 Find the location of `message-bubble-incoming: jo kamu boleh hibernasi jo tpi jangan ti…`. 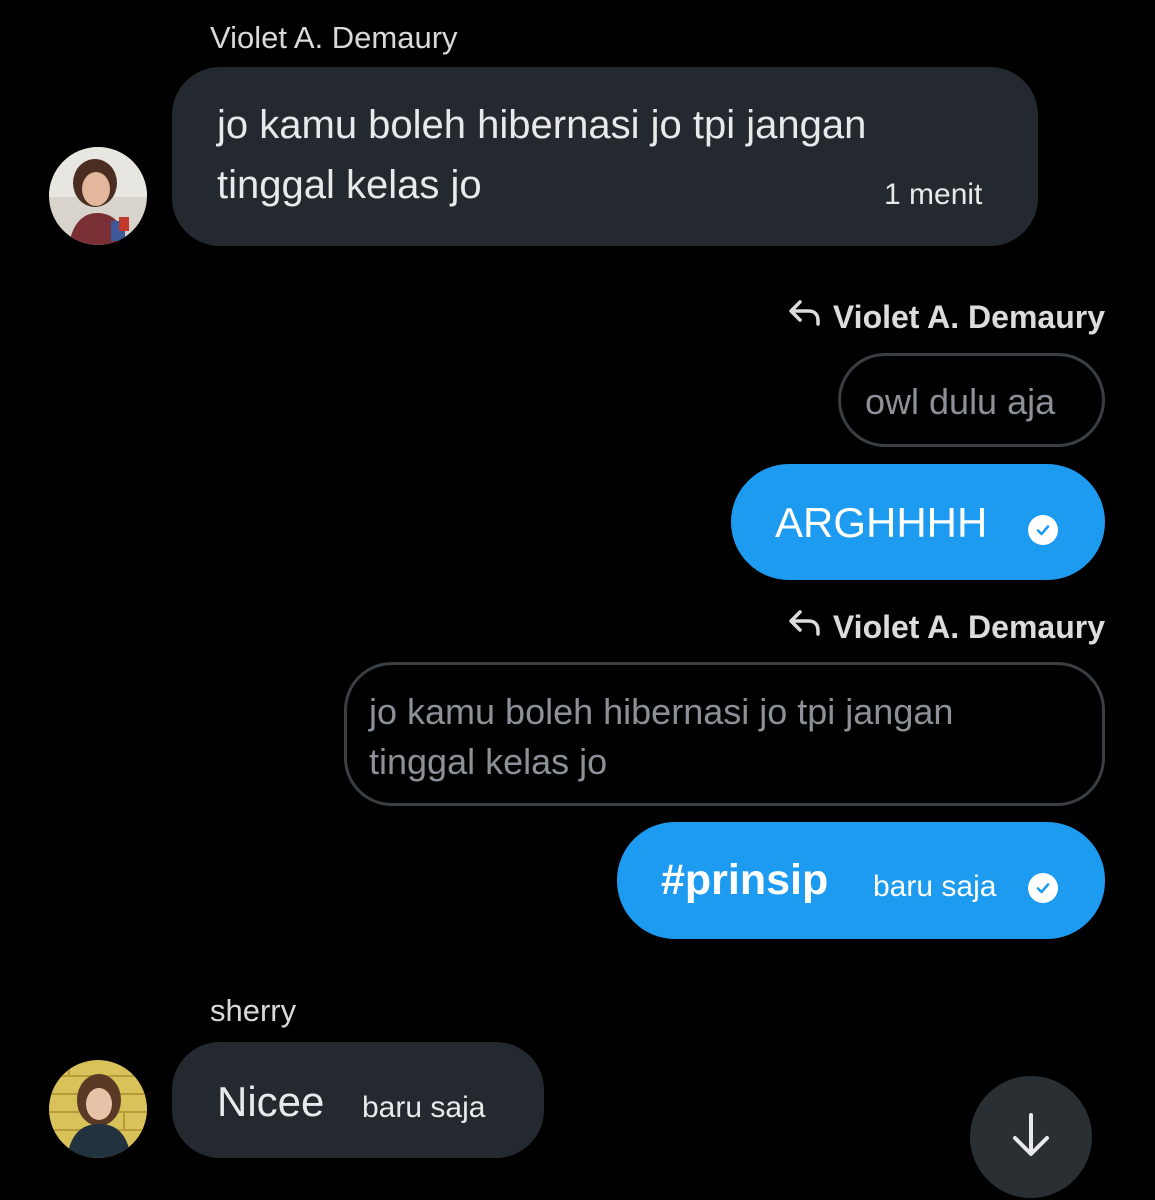

message-bubble-incoming: jo kamu boleh hibernasi jo tpi jangan ti… is located at coordinates (605, 156).